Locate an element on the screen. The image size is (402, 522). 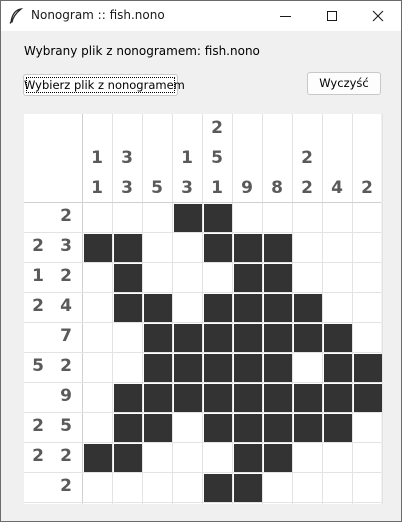
maximize-button is located at coordinates (332, 16).